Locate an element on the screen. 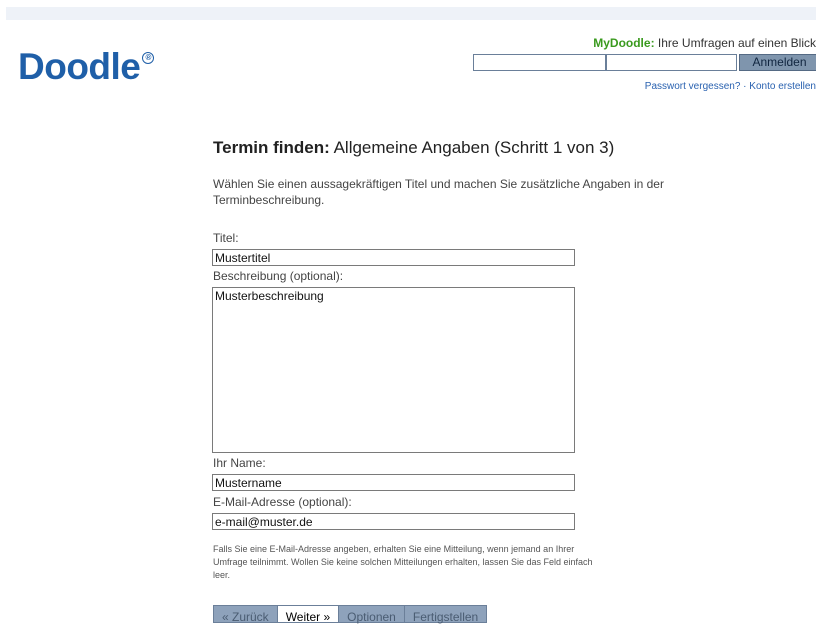 This screenshot has width=816, height=628. mydoodle-tagline: MyDoodle: Ihre Umfragen auf einen Blick is located at coordinates (704, 43).